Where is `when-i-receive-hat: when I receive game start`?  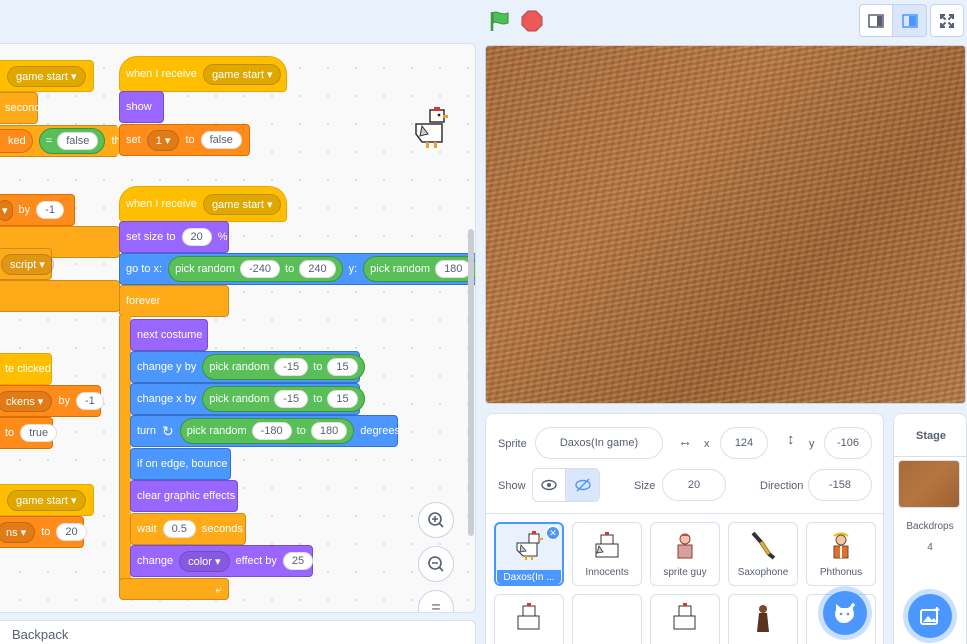 when-i-receive-hat: when I receive game start is located at coordinates (203, 74).